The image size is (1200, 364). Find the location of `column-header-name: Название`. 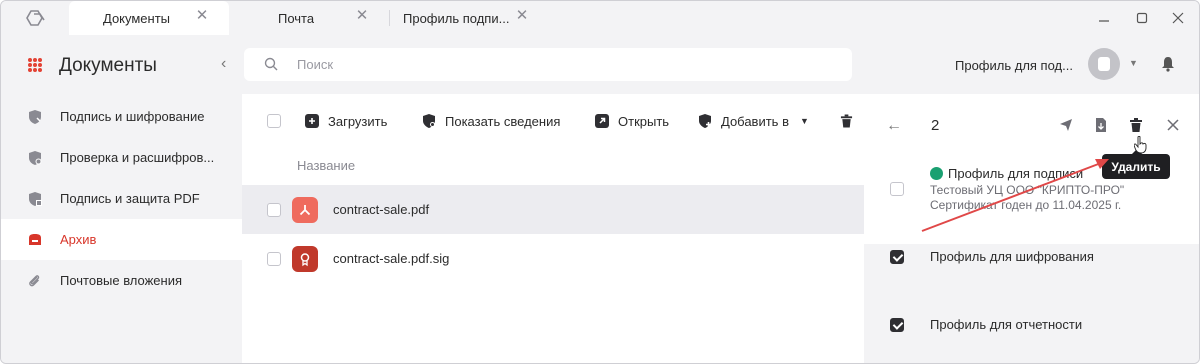

column-header-name: Название is located at coordinates (326, 165).